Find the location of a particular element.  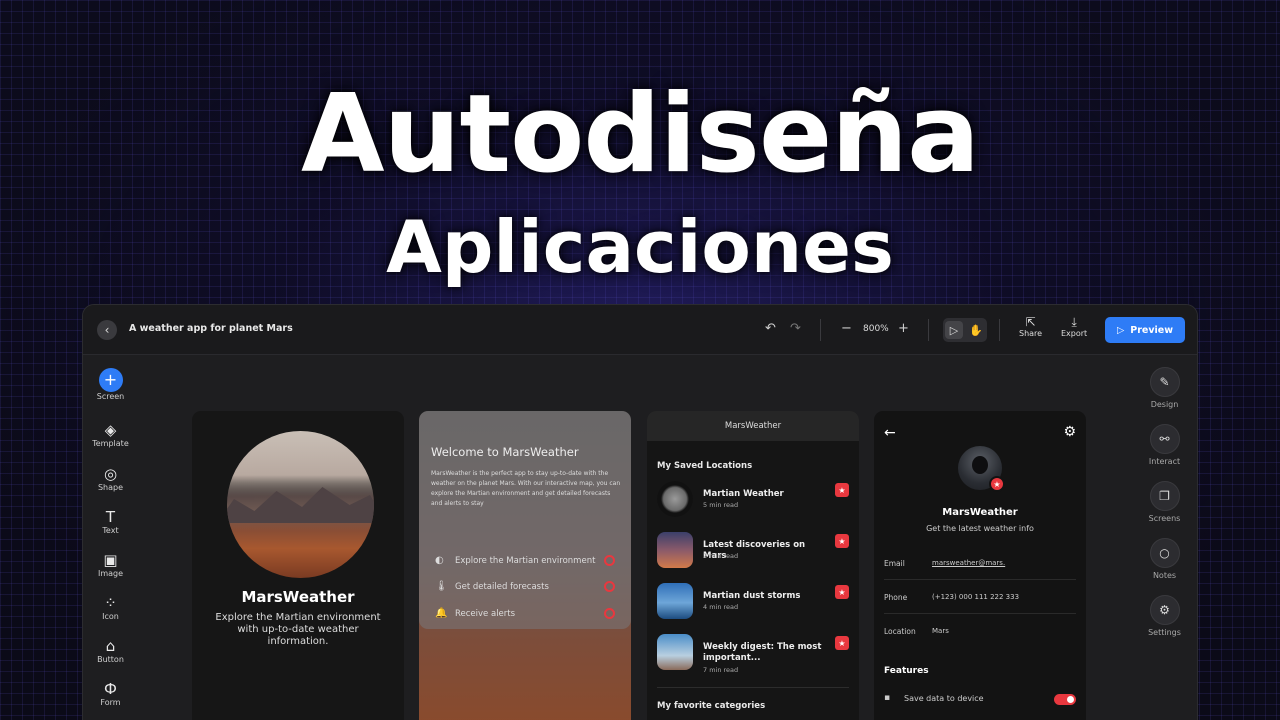

tool-shape: ◎ Shape is located at coordinates (110, 478).